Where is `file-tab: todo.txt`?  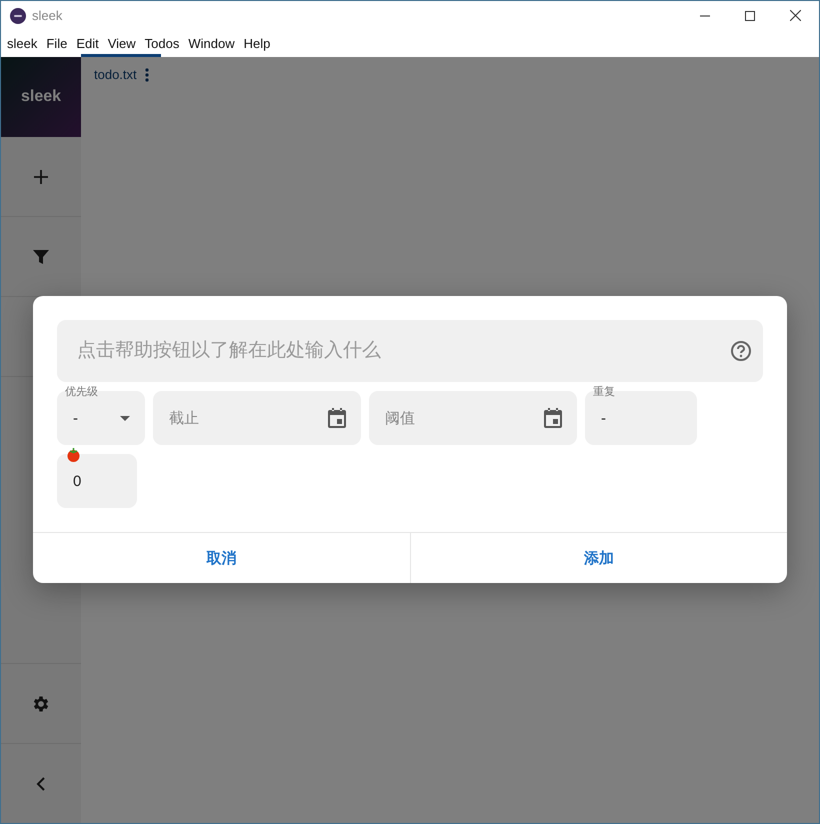
file-tab: todo.txt is located at coordinates (121, 71).